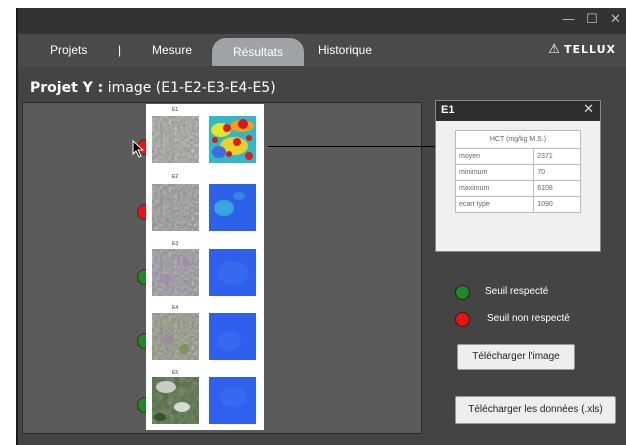 Image resolution: width=626 pixels, height=445 pixels. Describe the element at coordinates (232, 207) in the screenshot. I see `sample-heatmap-e2` at that location.